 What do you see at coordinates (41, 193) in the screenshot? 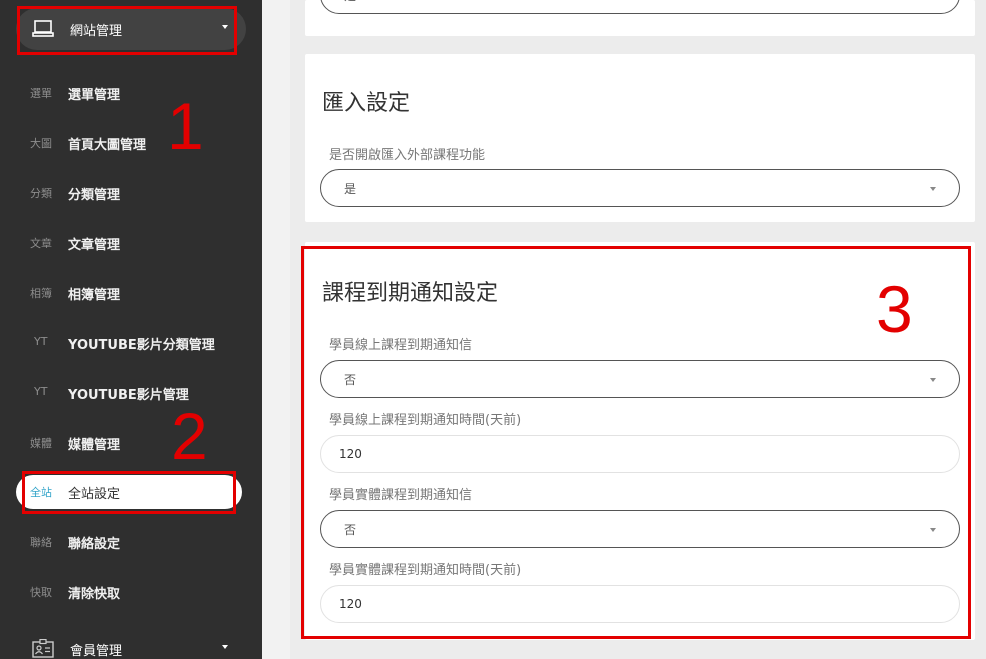
I see `sidebar-item-abbr: 分類` at bounding box center [41, 193].